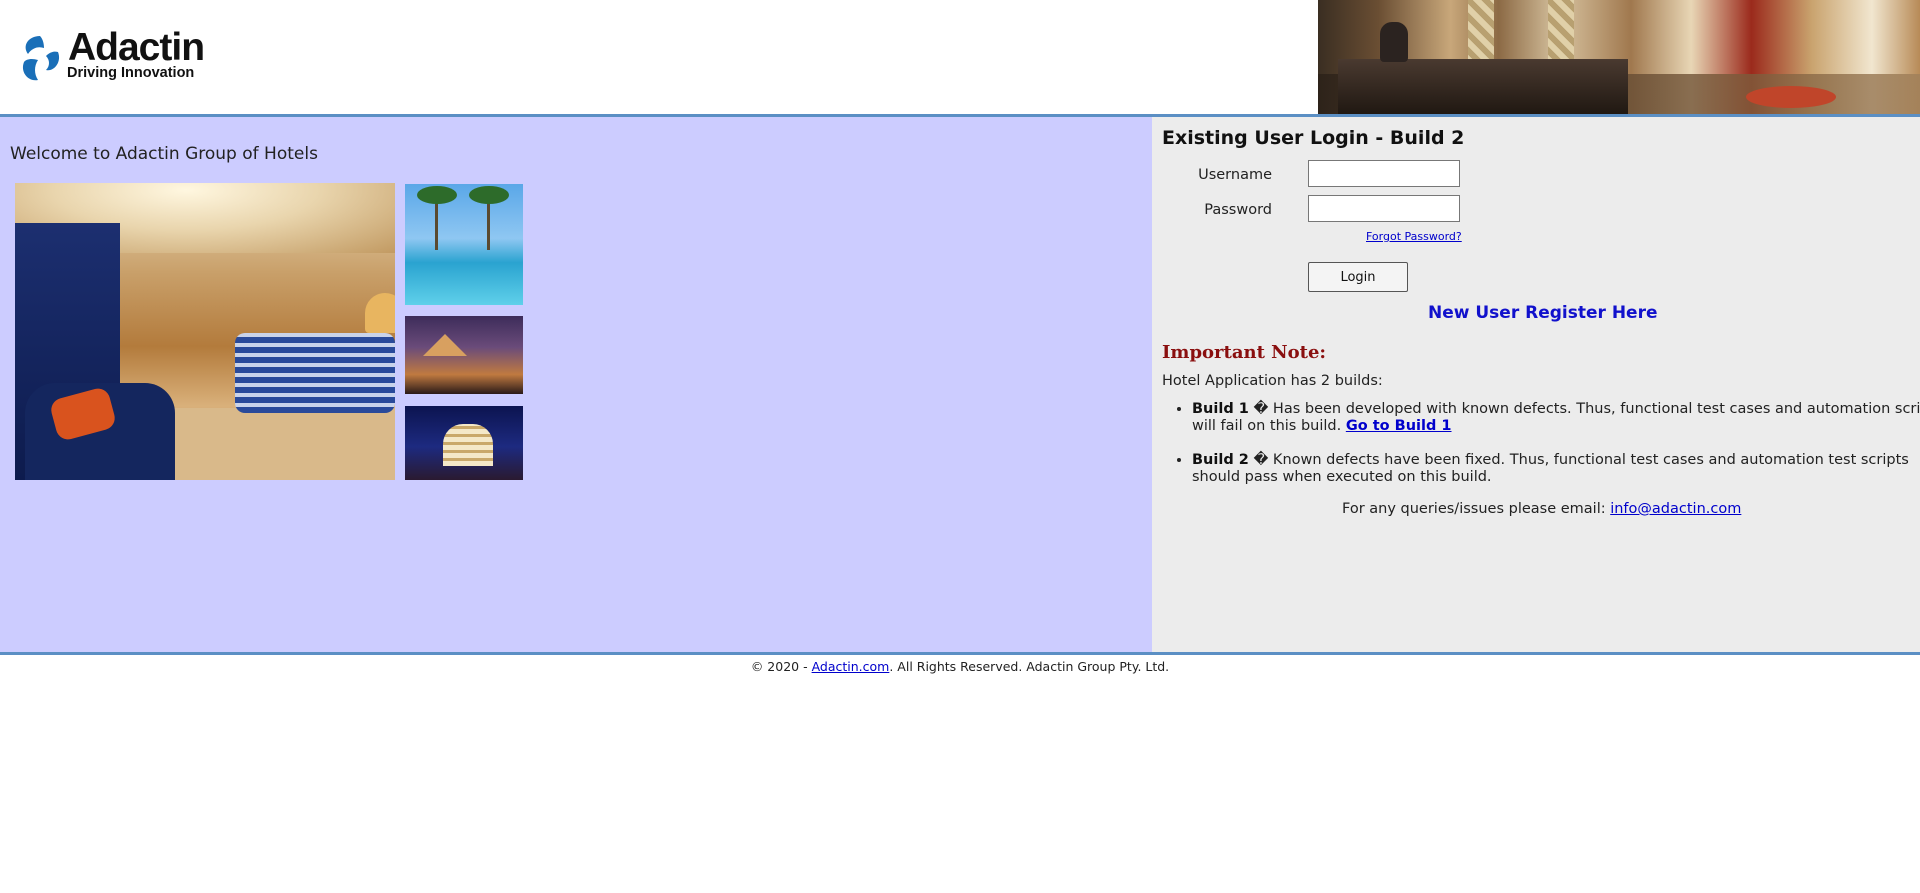 This screenshot has width=1920, height=893. I want to click on build-1-name: Build 1, so click(1220, 409).